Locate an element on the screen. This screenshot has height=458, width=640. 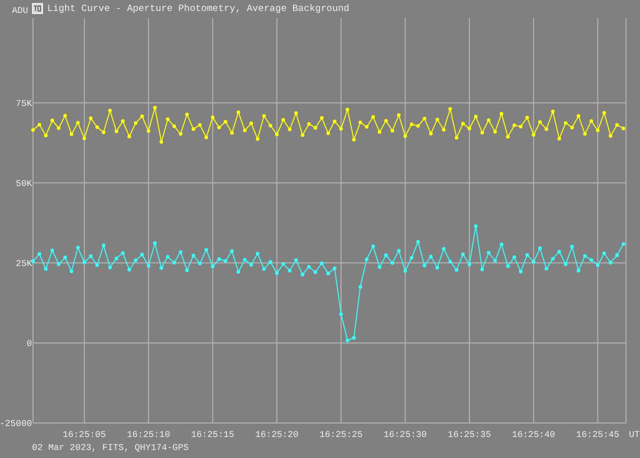
axis-label: 50K is located at coordinates (24, 183).